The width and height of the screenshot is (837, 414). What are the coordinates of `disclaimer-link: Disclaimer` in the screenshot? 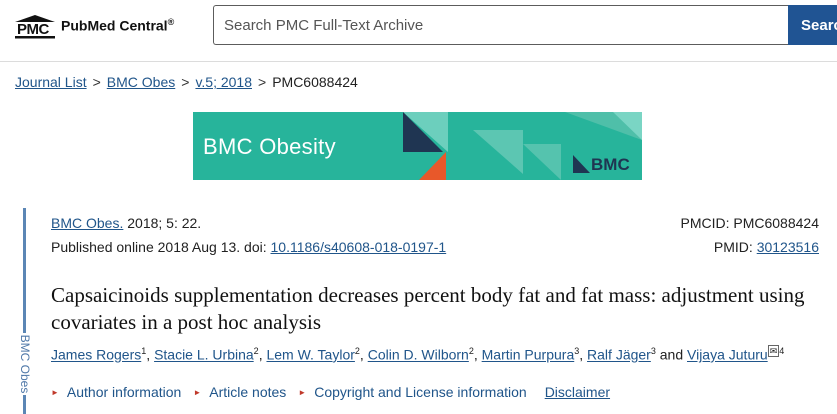 It's located at (577, 392).